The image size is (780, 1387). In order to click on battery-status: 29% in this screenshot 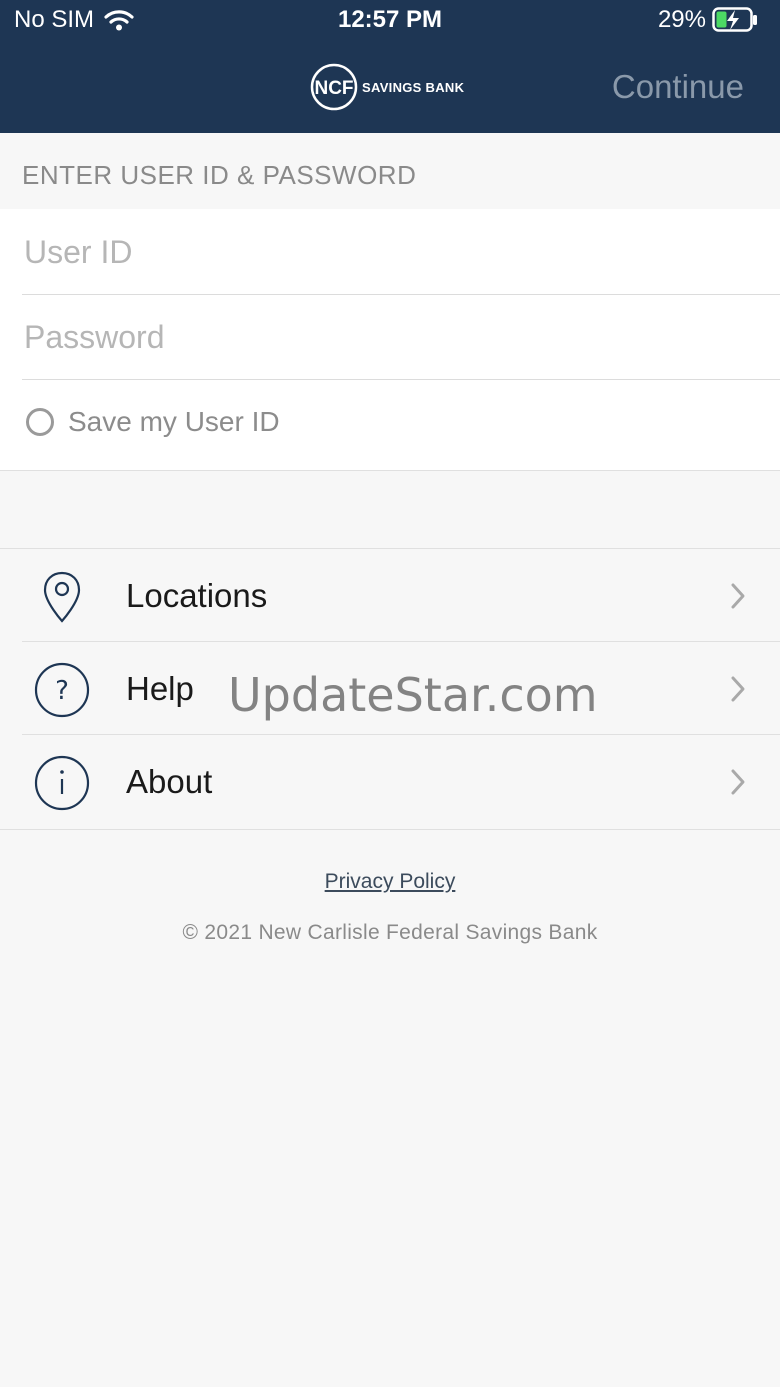, I will do `click(709, 20)`.